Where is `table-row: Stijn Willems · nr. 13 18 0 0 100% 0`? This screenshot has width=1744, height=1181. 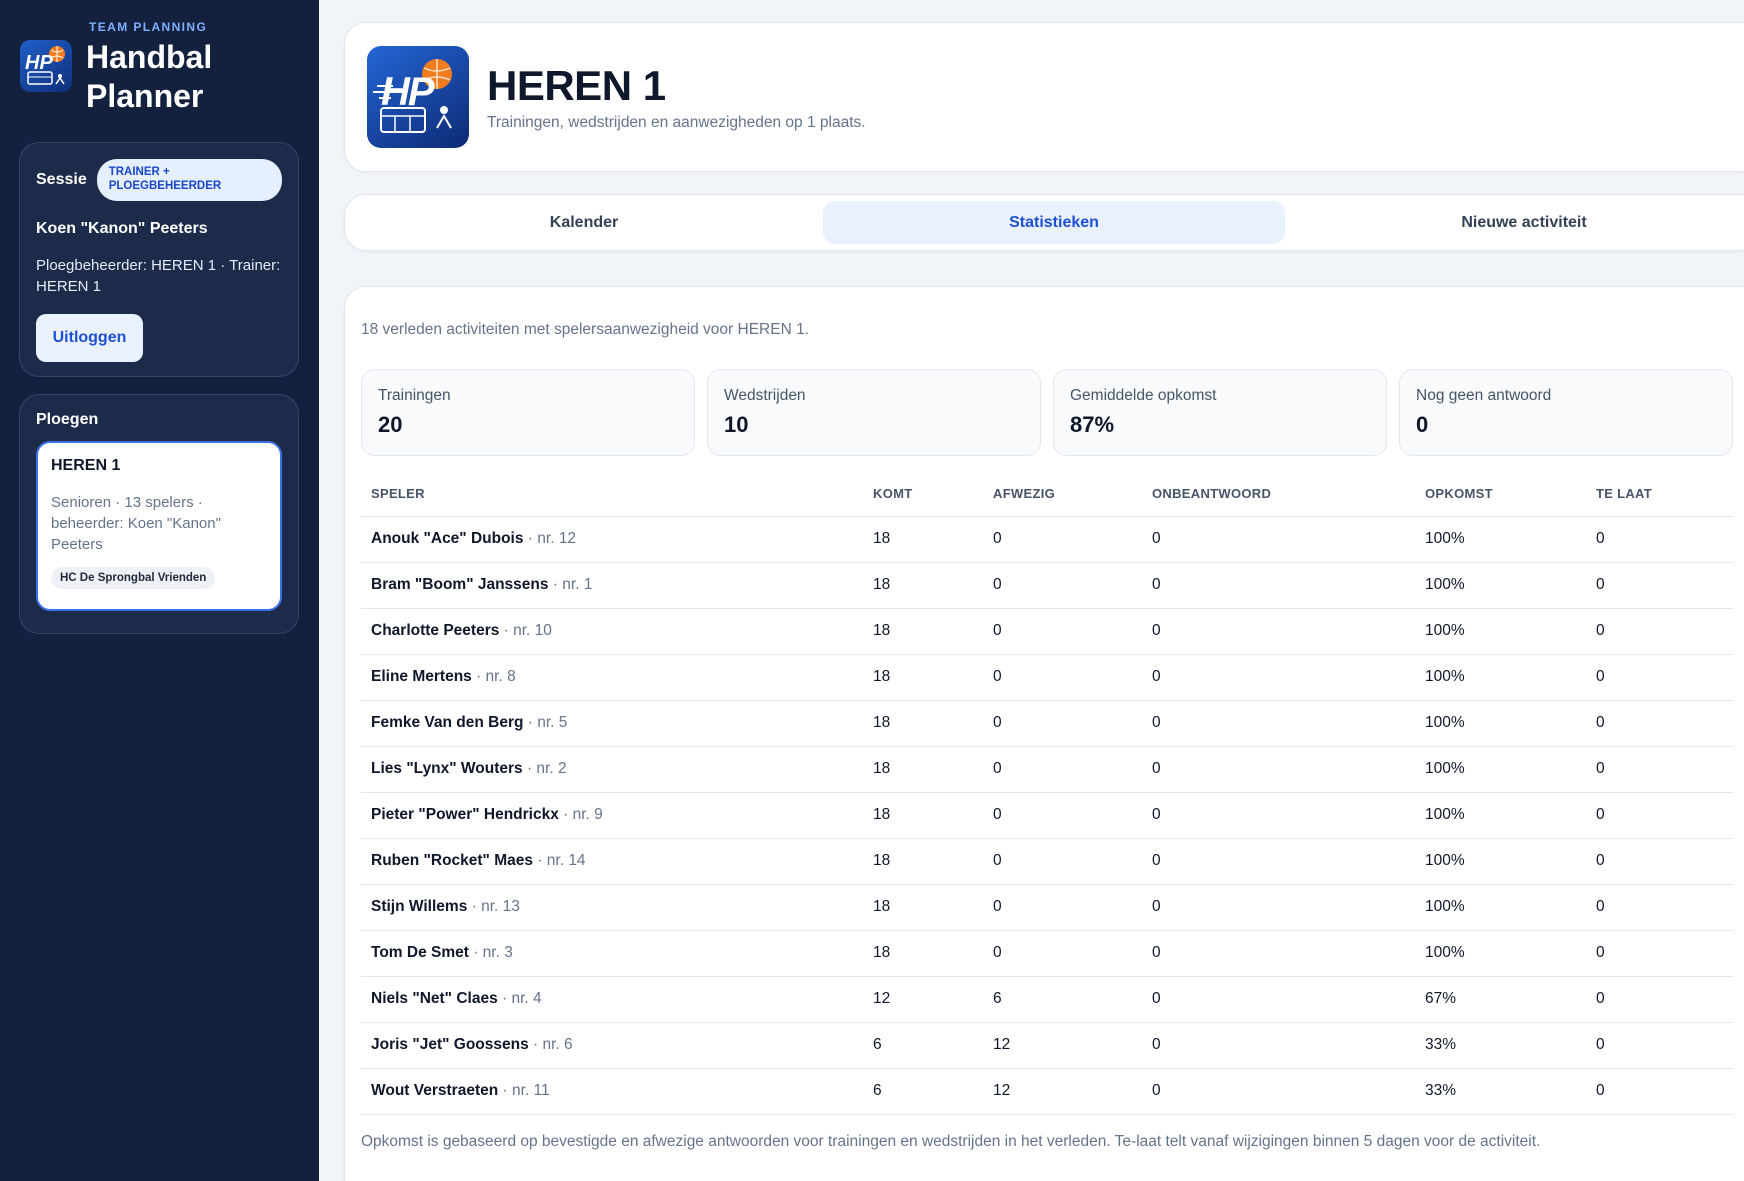
table-row: Stijn Willems · nr. 13 18 0 0 100% 0 is located at coordinates (1047, 907).